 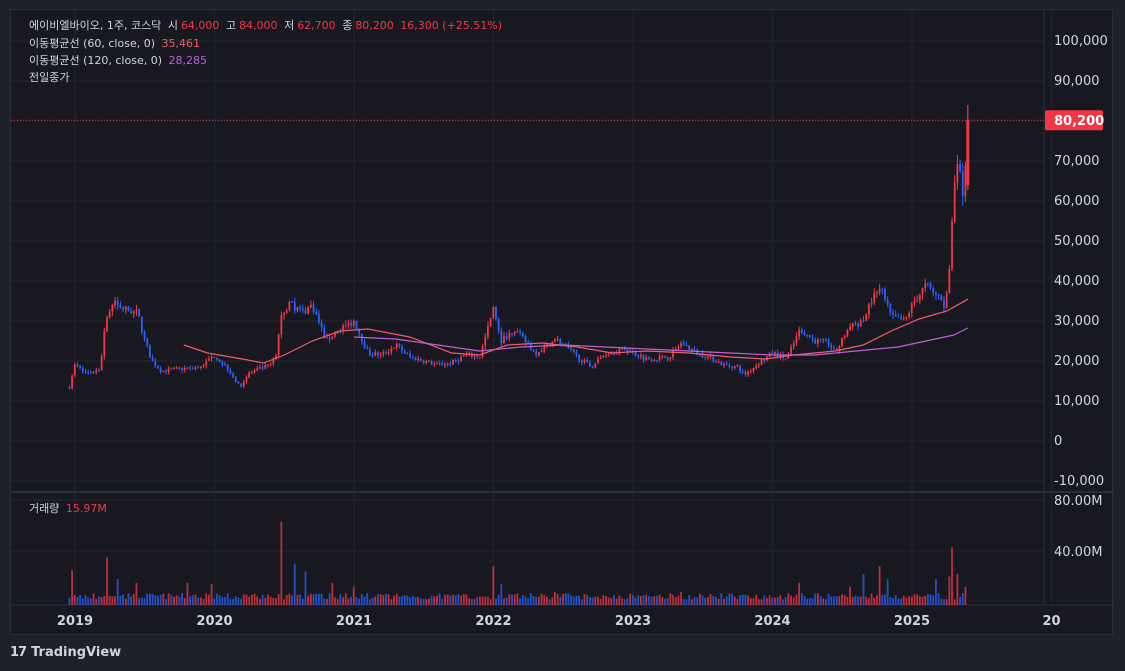 What do you see at coordinates (50, 78) in the screenshot?
I see `prev-close-legend: 전일종가` at bounding box center [50, 78].